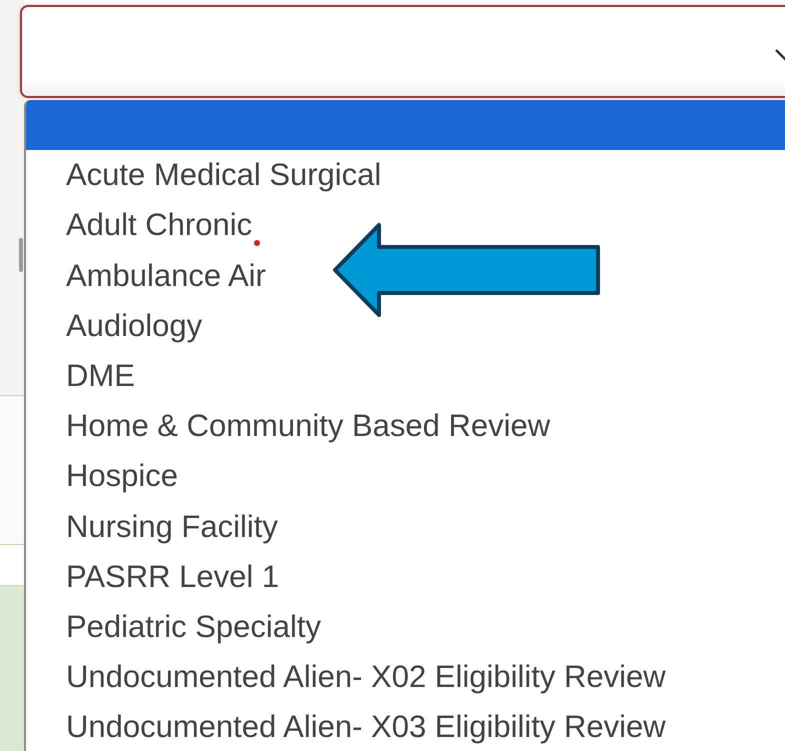 The image size is (785, 751). Describe the element at coordinates (405, 376) in the screenshot. I see `dropdown-option: DME` at that location.